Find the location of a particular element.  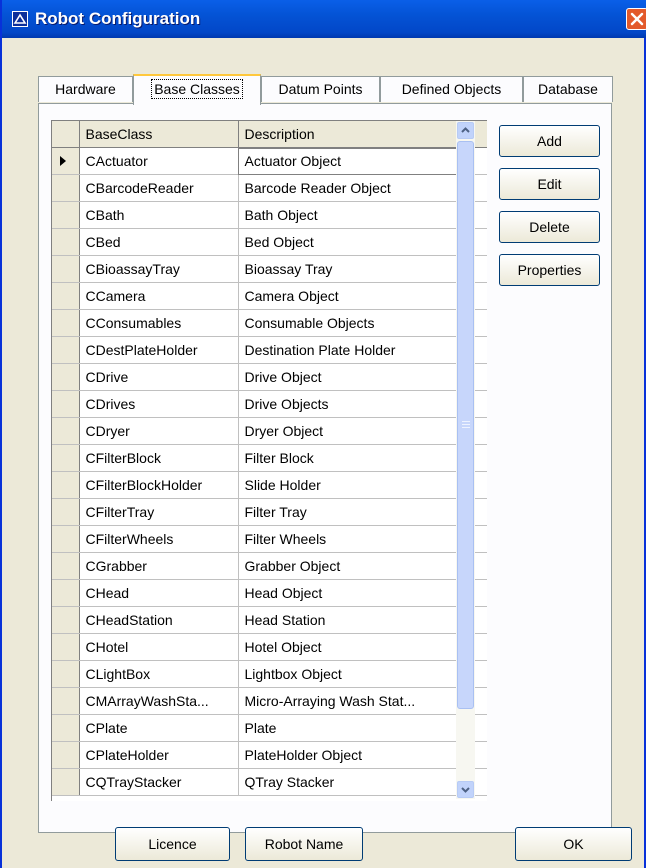

cell-baseclass: CDrives is located at coordinates (159, 404).